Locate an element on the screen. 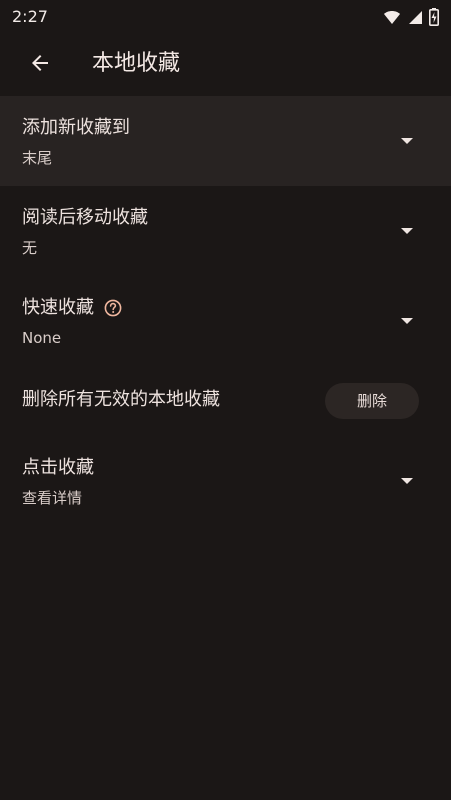 This screenshot has height=800, width=451. arrow-back-icon is located at coordinates (40, 65).